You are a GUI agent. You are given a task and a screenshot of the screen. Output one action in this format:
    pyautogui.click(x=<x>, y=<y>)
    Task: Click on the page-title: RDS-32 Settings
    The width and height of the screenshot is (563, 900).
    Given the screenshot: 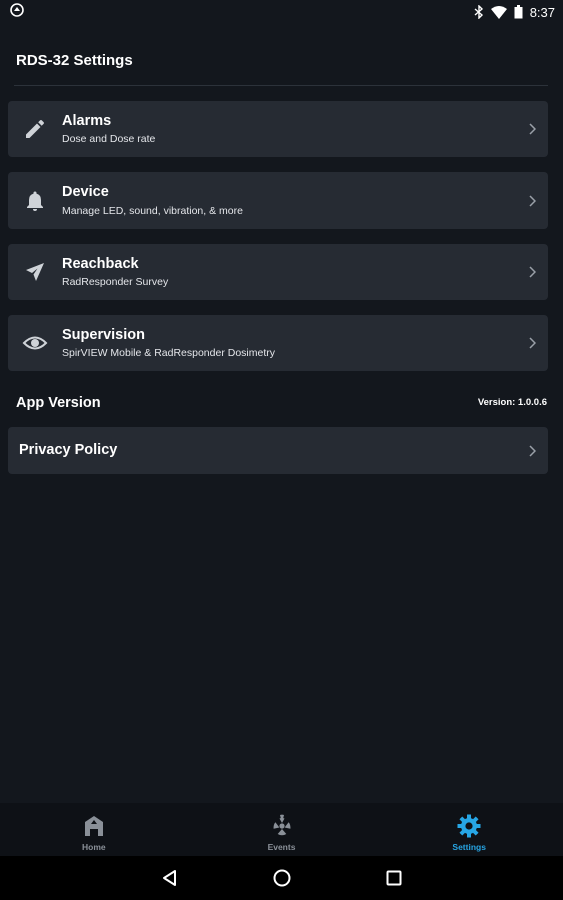 What is the action you would take?
    pyautogui.click(x=74, y=60)
    